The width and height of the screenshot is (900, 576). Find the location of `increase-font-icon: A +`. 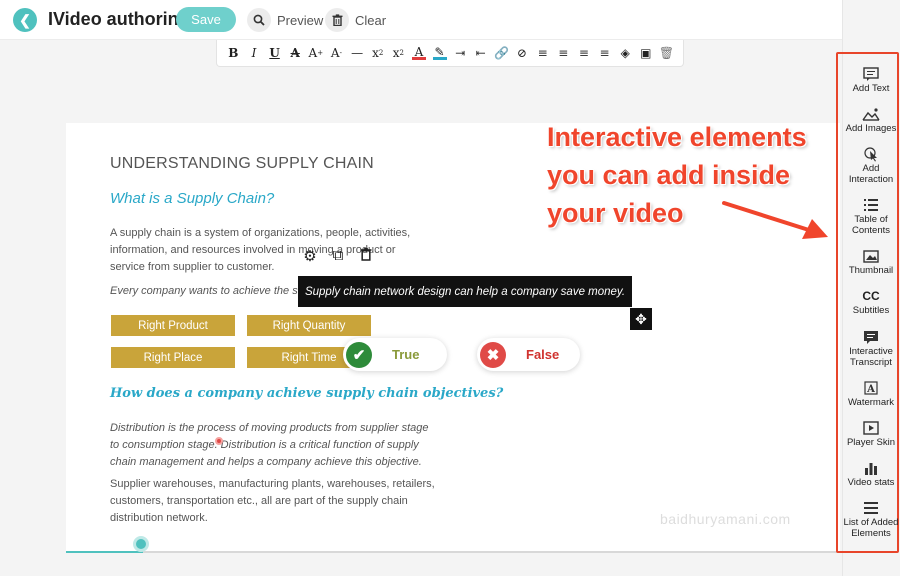

increase-font-icon: A + is located at coordinates (316, 53).